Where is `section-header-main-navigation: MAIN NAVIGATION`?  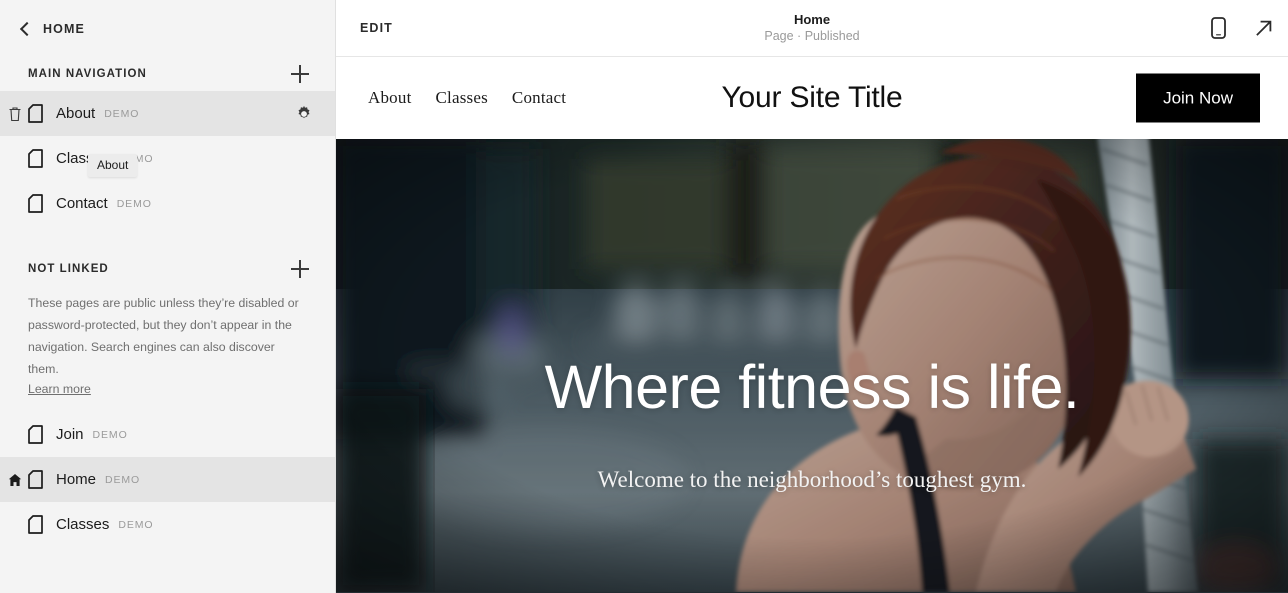 section-header-main-navigation: MAIN NAVIGATION is located at coordinates (167, 74).